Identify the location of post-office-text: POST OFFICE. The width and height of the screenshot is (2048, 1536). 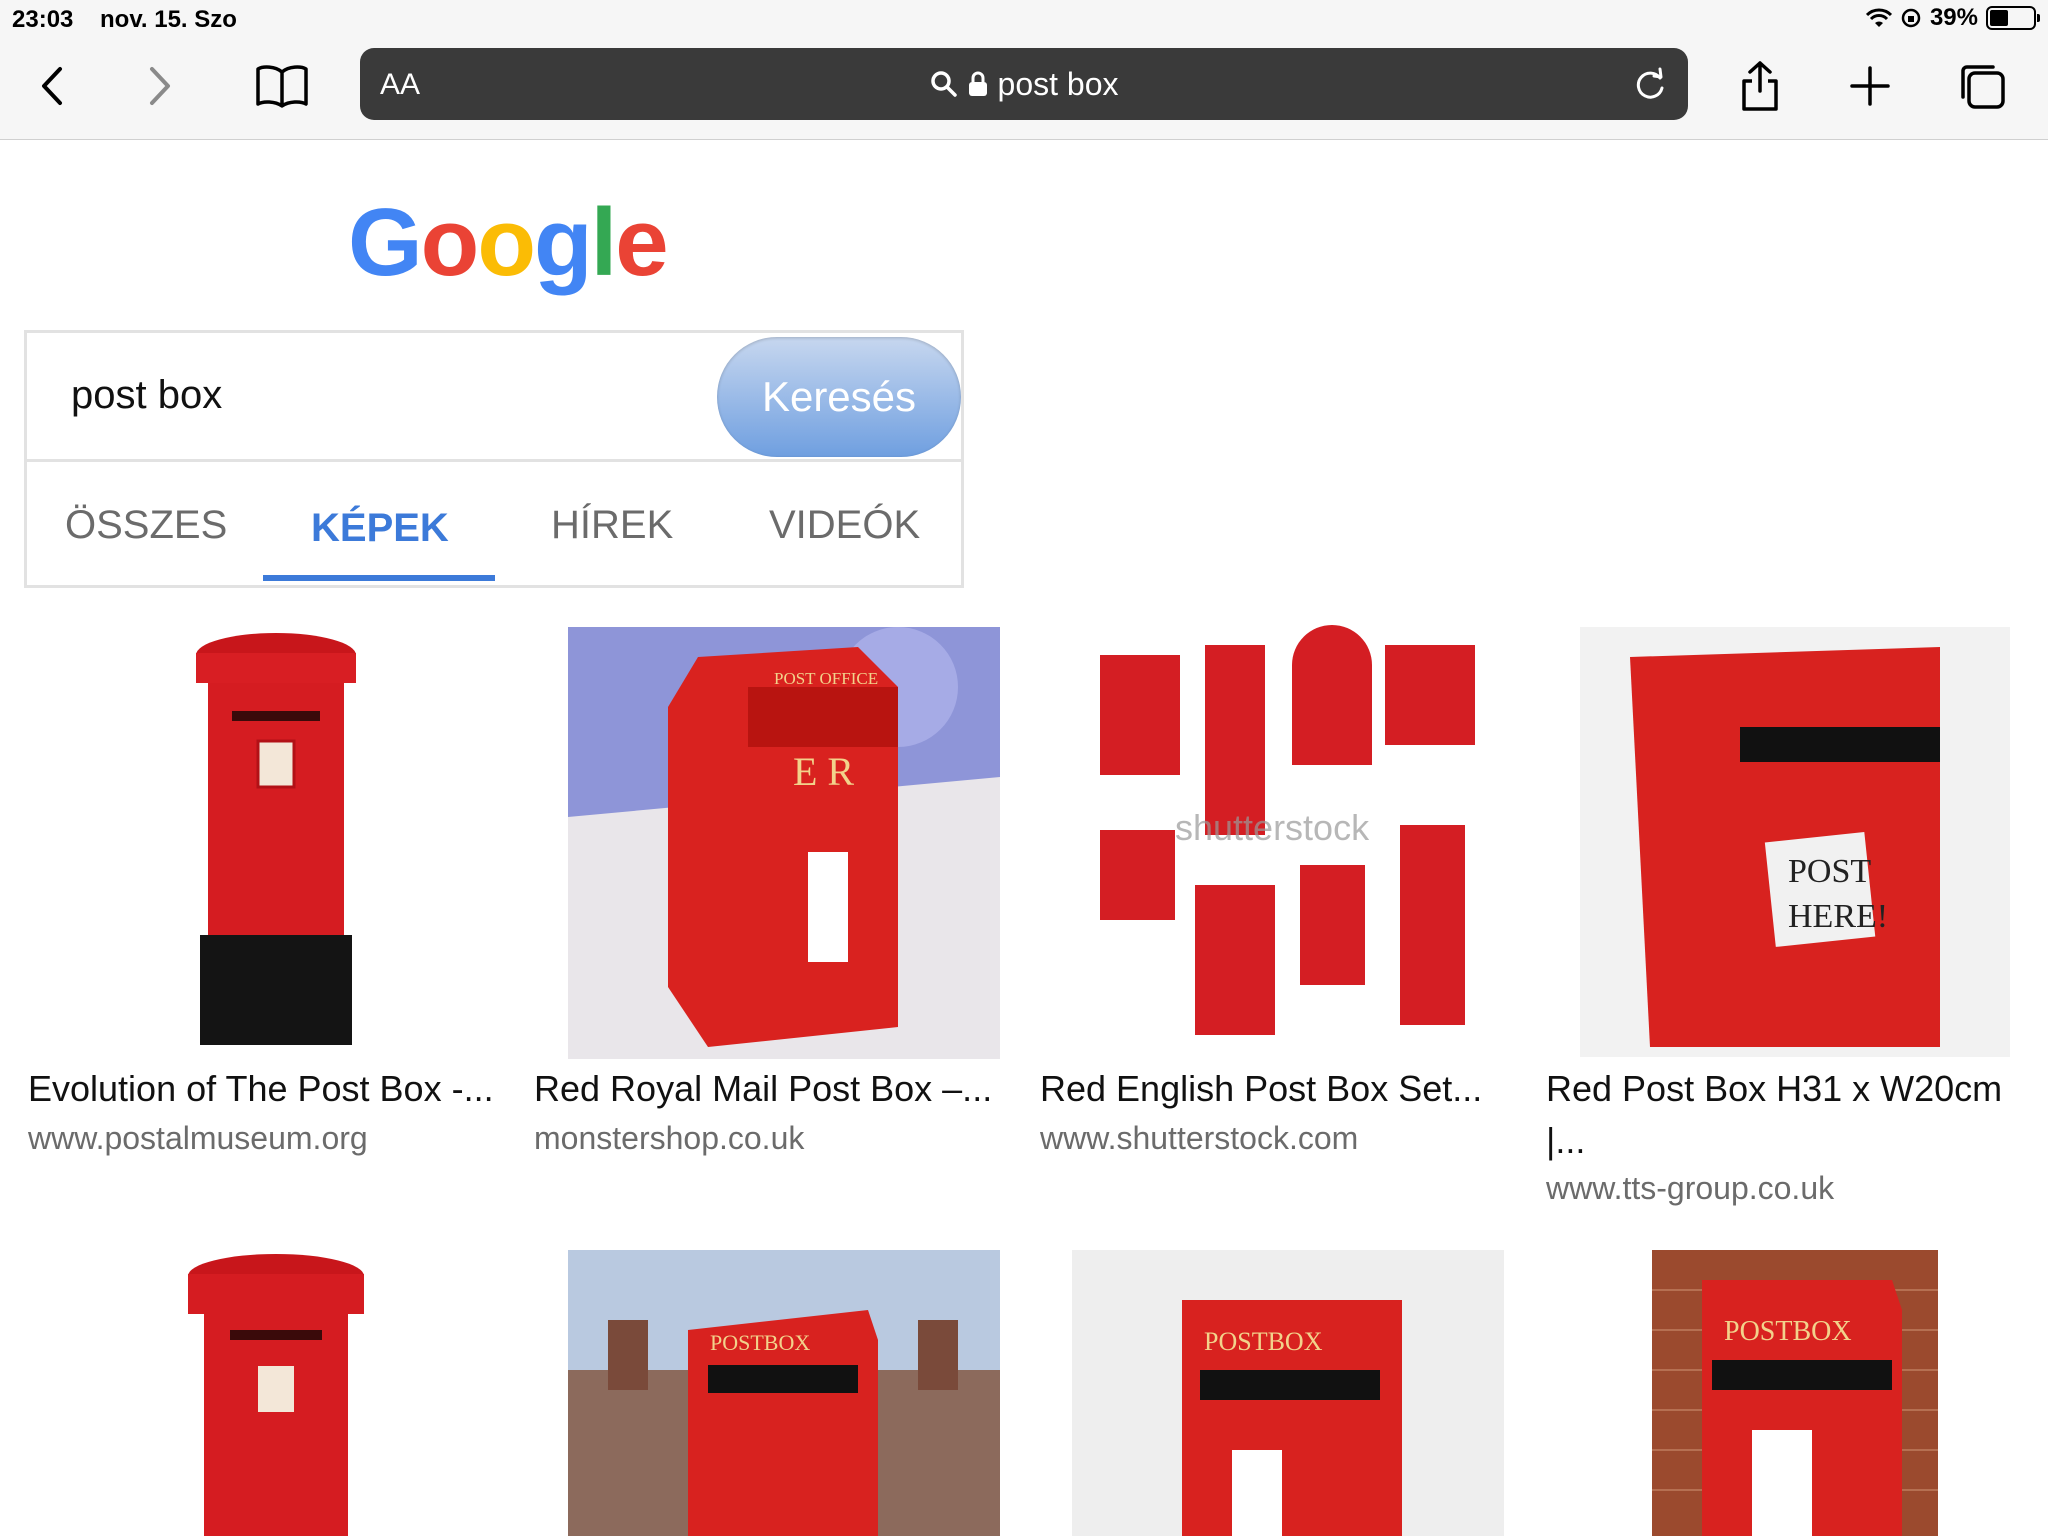
(826, 678).